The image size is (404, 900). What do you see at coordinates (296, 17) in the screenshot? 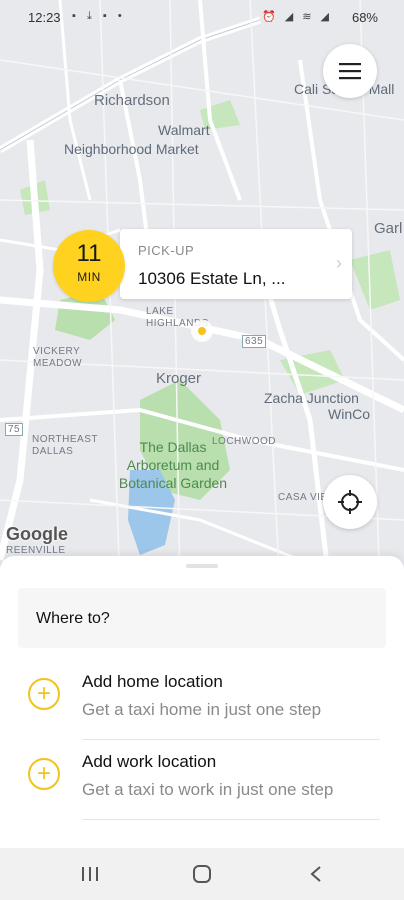
I see `system-icons: ⏰ ◢ ≋ ◢` at bounding box center [296, 17].